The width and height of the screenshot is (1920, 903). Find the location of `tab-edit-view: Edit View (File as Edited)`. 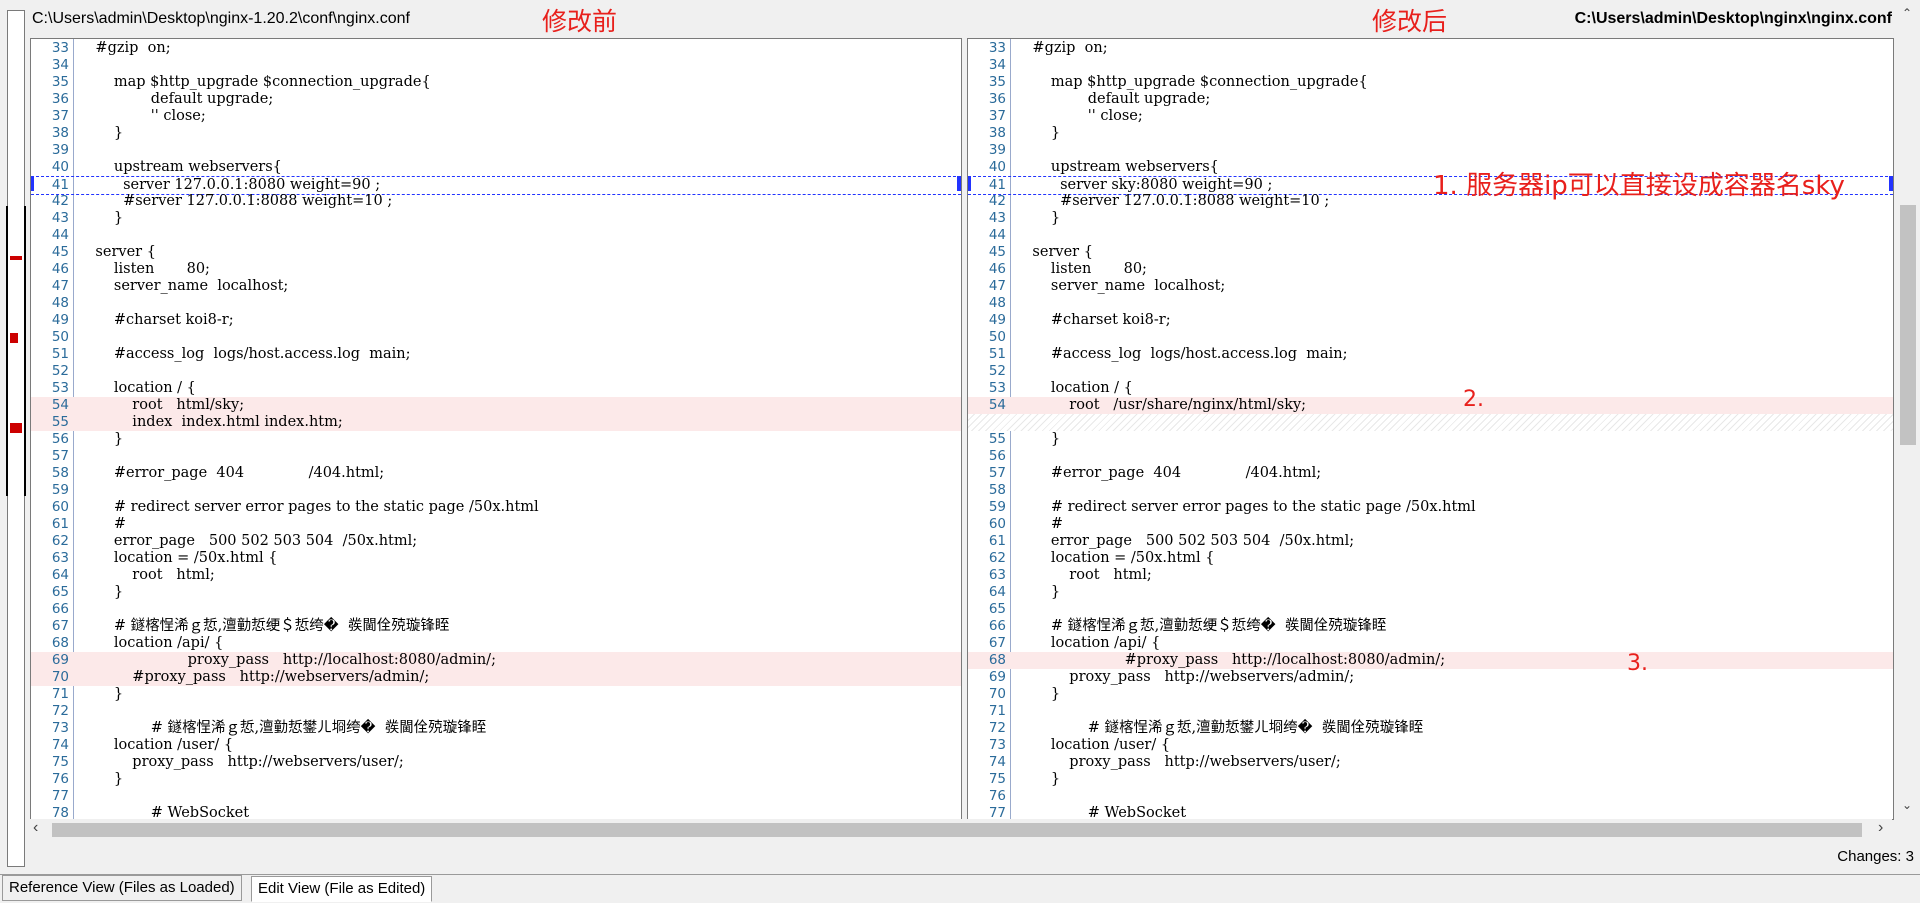

tab-edit-view: Edit View (File as Edited) is located at coordinates (342, 889).